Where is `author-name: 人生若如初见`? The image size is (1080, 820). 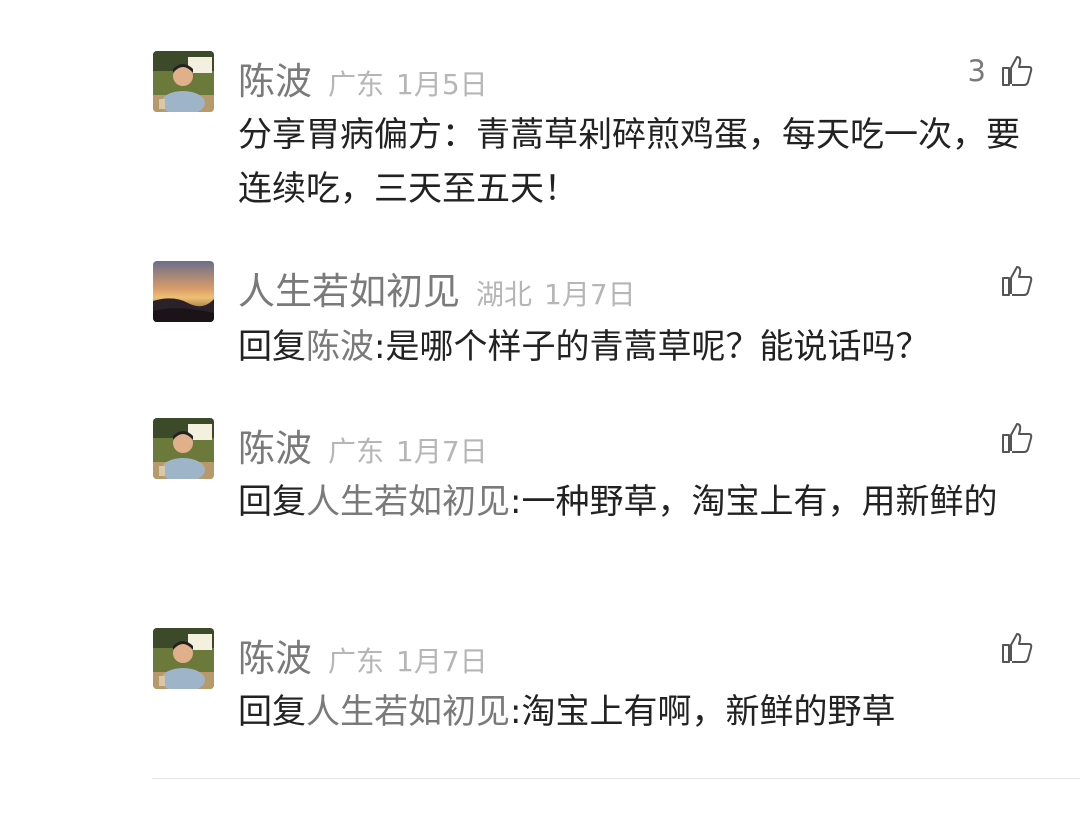 author-name: 人生若如初见 is located at coordinates (349, 288).